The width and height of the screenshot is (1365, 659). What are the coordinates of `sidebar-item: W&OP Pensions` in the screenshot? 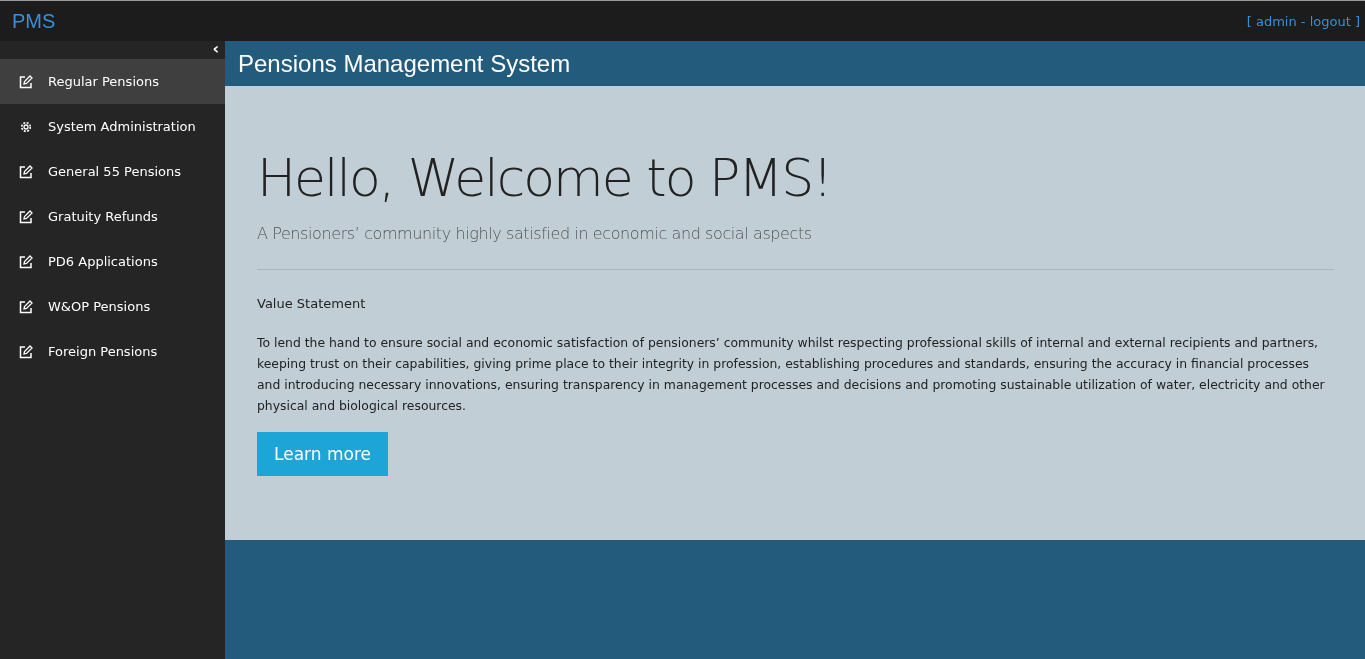 It's located at (112, 306).